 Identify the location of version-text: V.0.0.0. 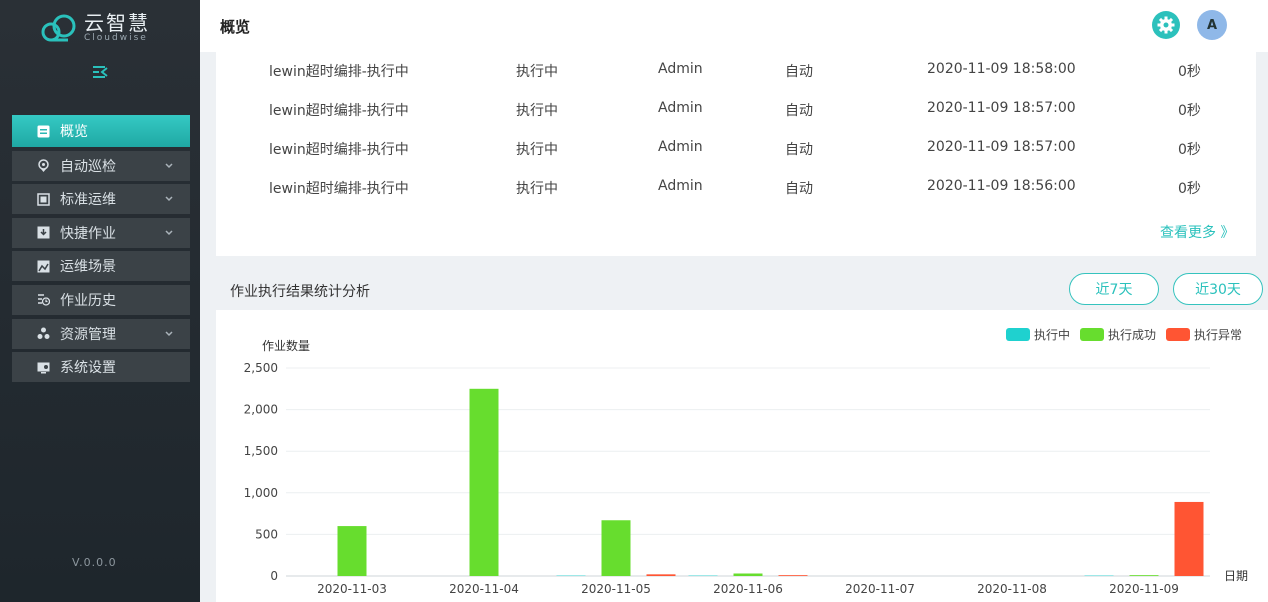
(94, 562).